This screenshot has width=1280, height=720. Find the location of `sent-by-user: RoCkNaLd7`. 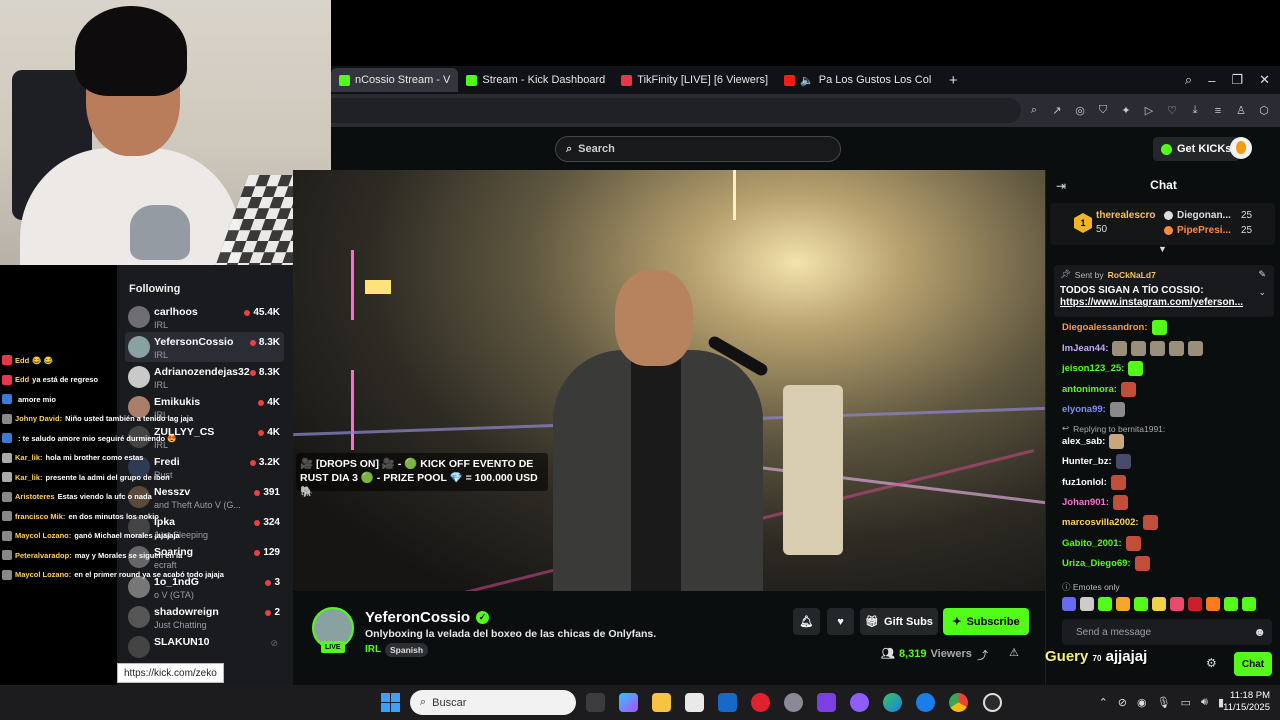

sent-by-user: RoCkNaLd7 is located at coordinates (1132, 275).